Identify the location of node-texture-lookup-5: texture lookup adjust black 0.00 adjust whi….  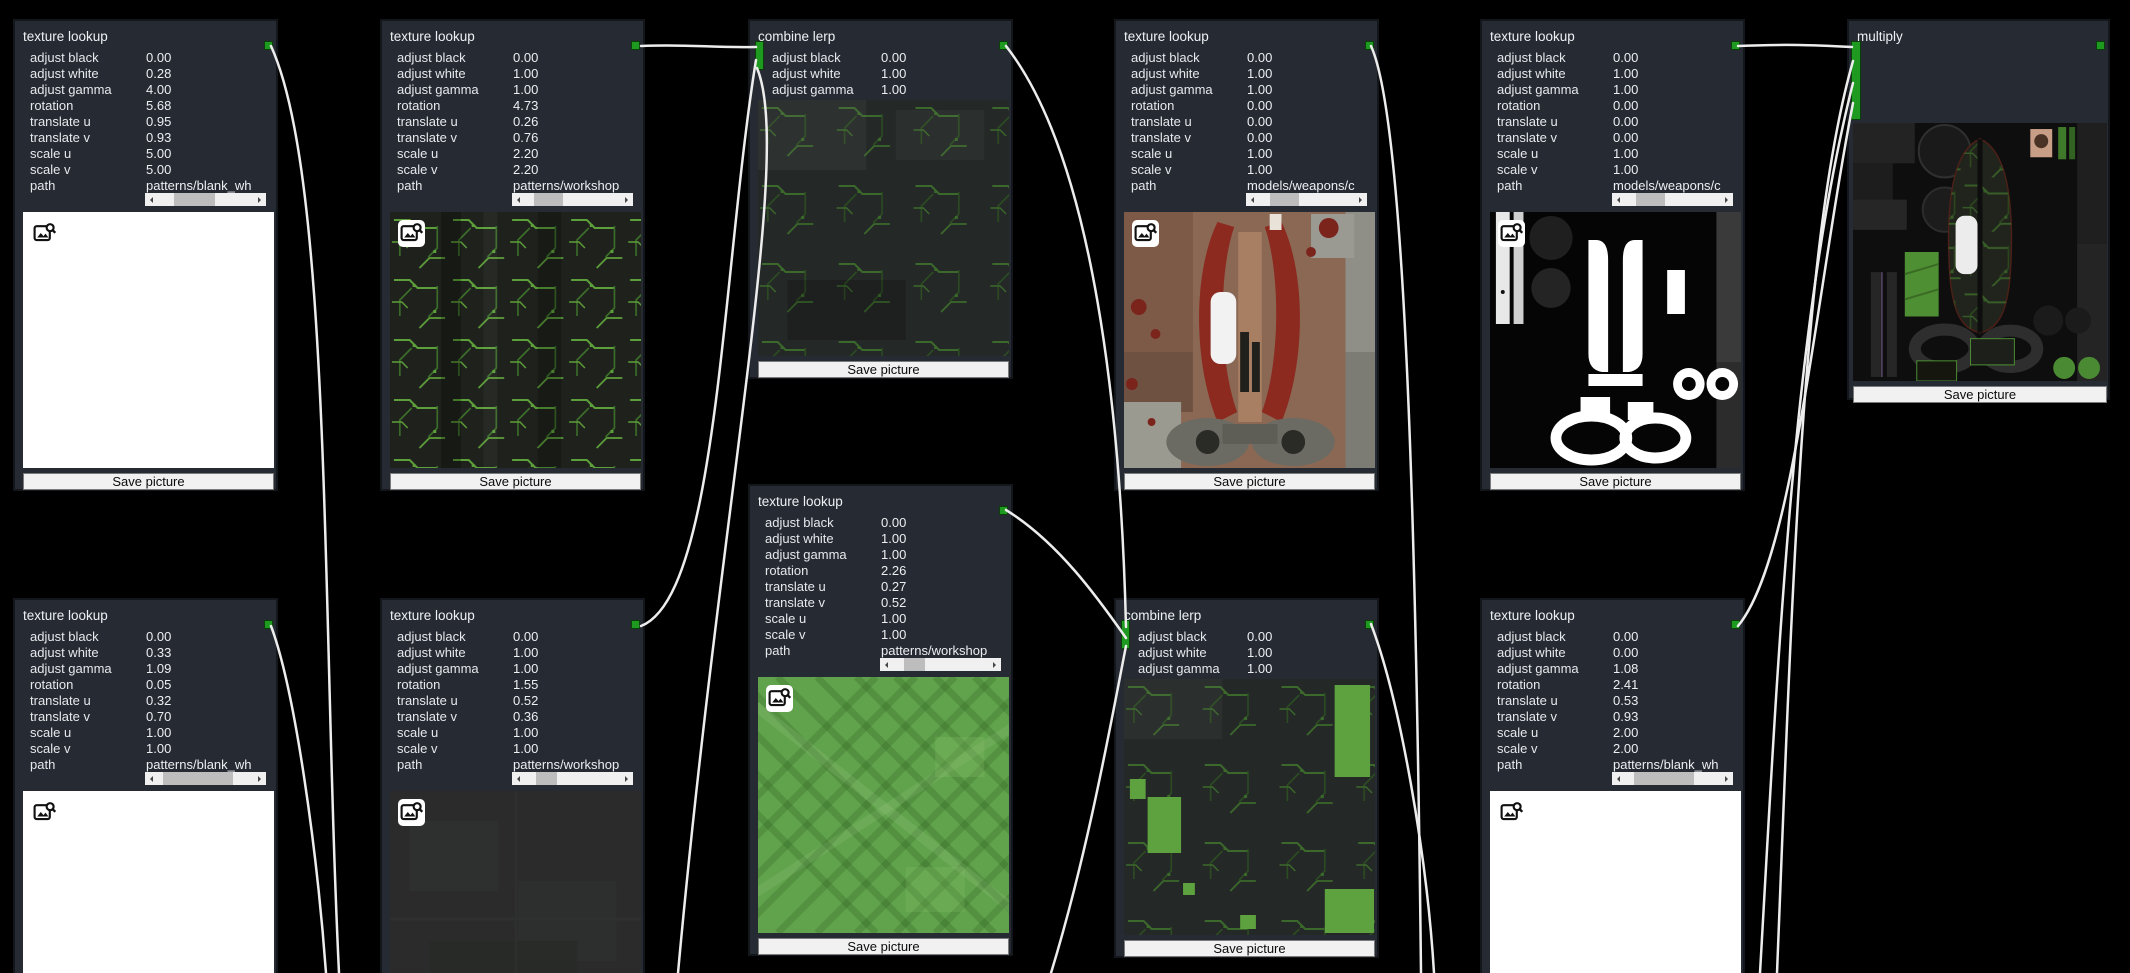
(145, 785).